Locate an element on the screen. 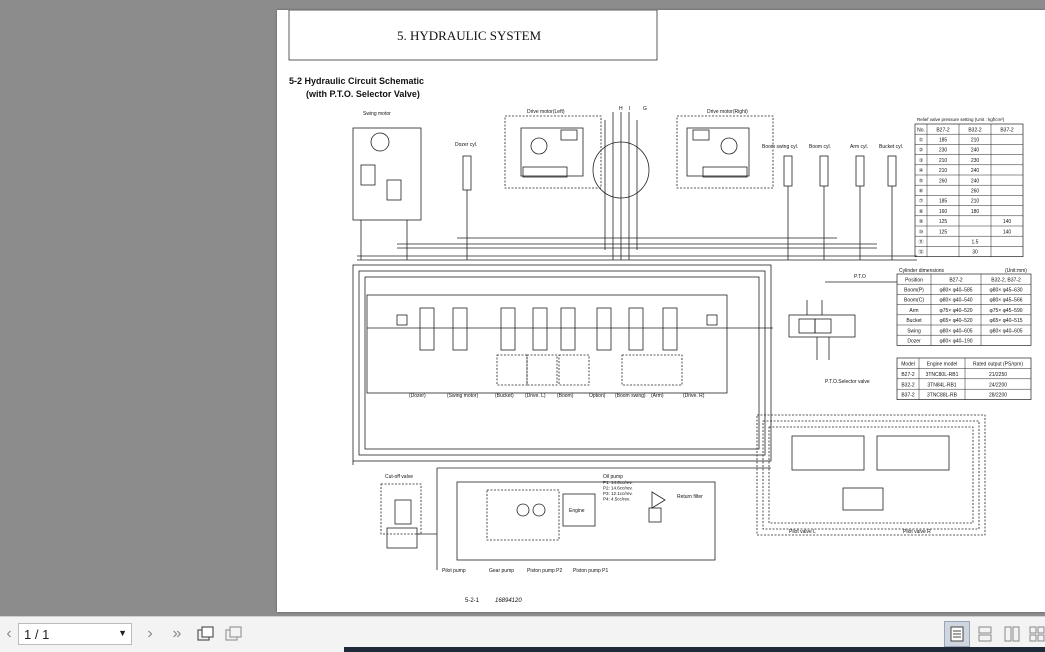 This screenshot has height=652, width=1045. two-page-continuous-icon is located at coordinates (1034, 634).